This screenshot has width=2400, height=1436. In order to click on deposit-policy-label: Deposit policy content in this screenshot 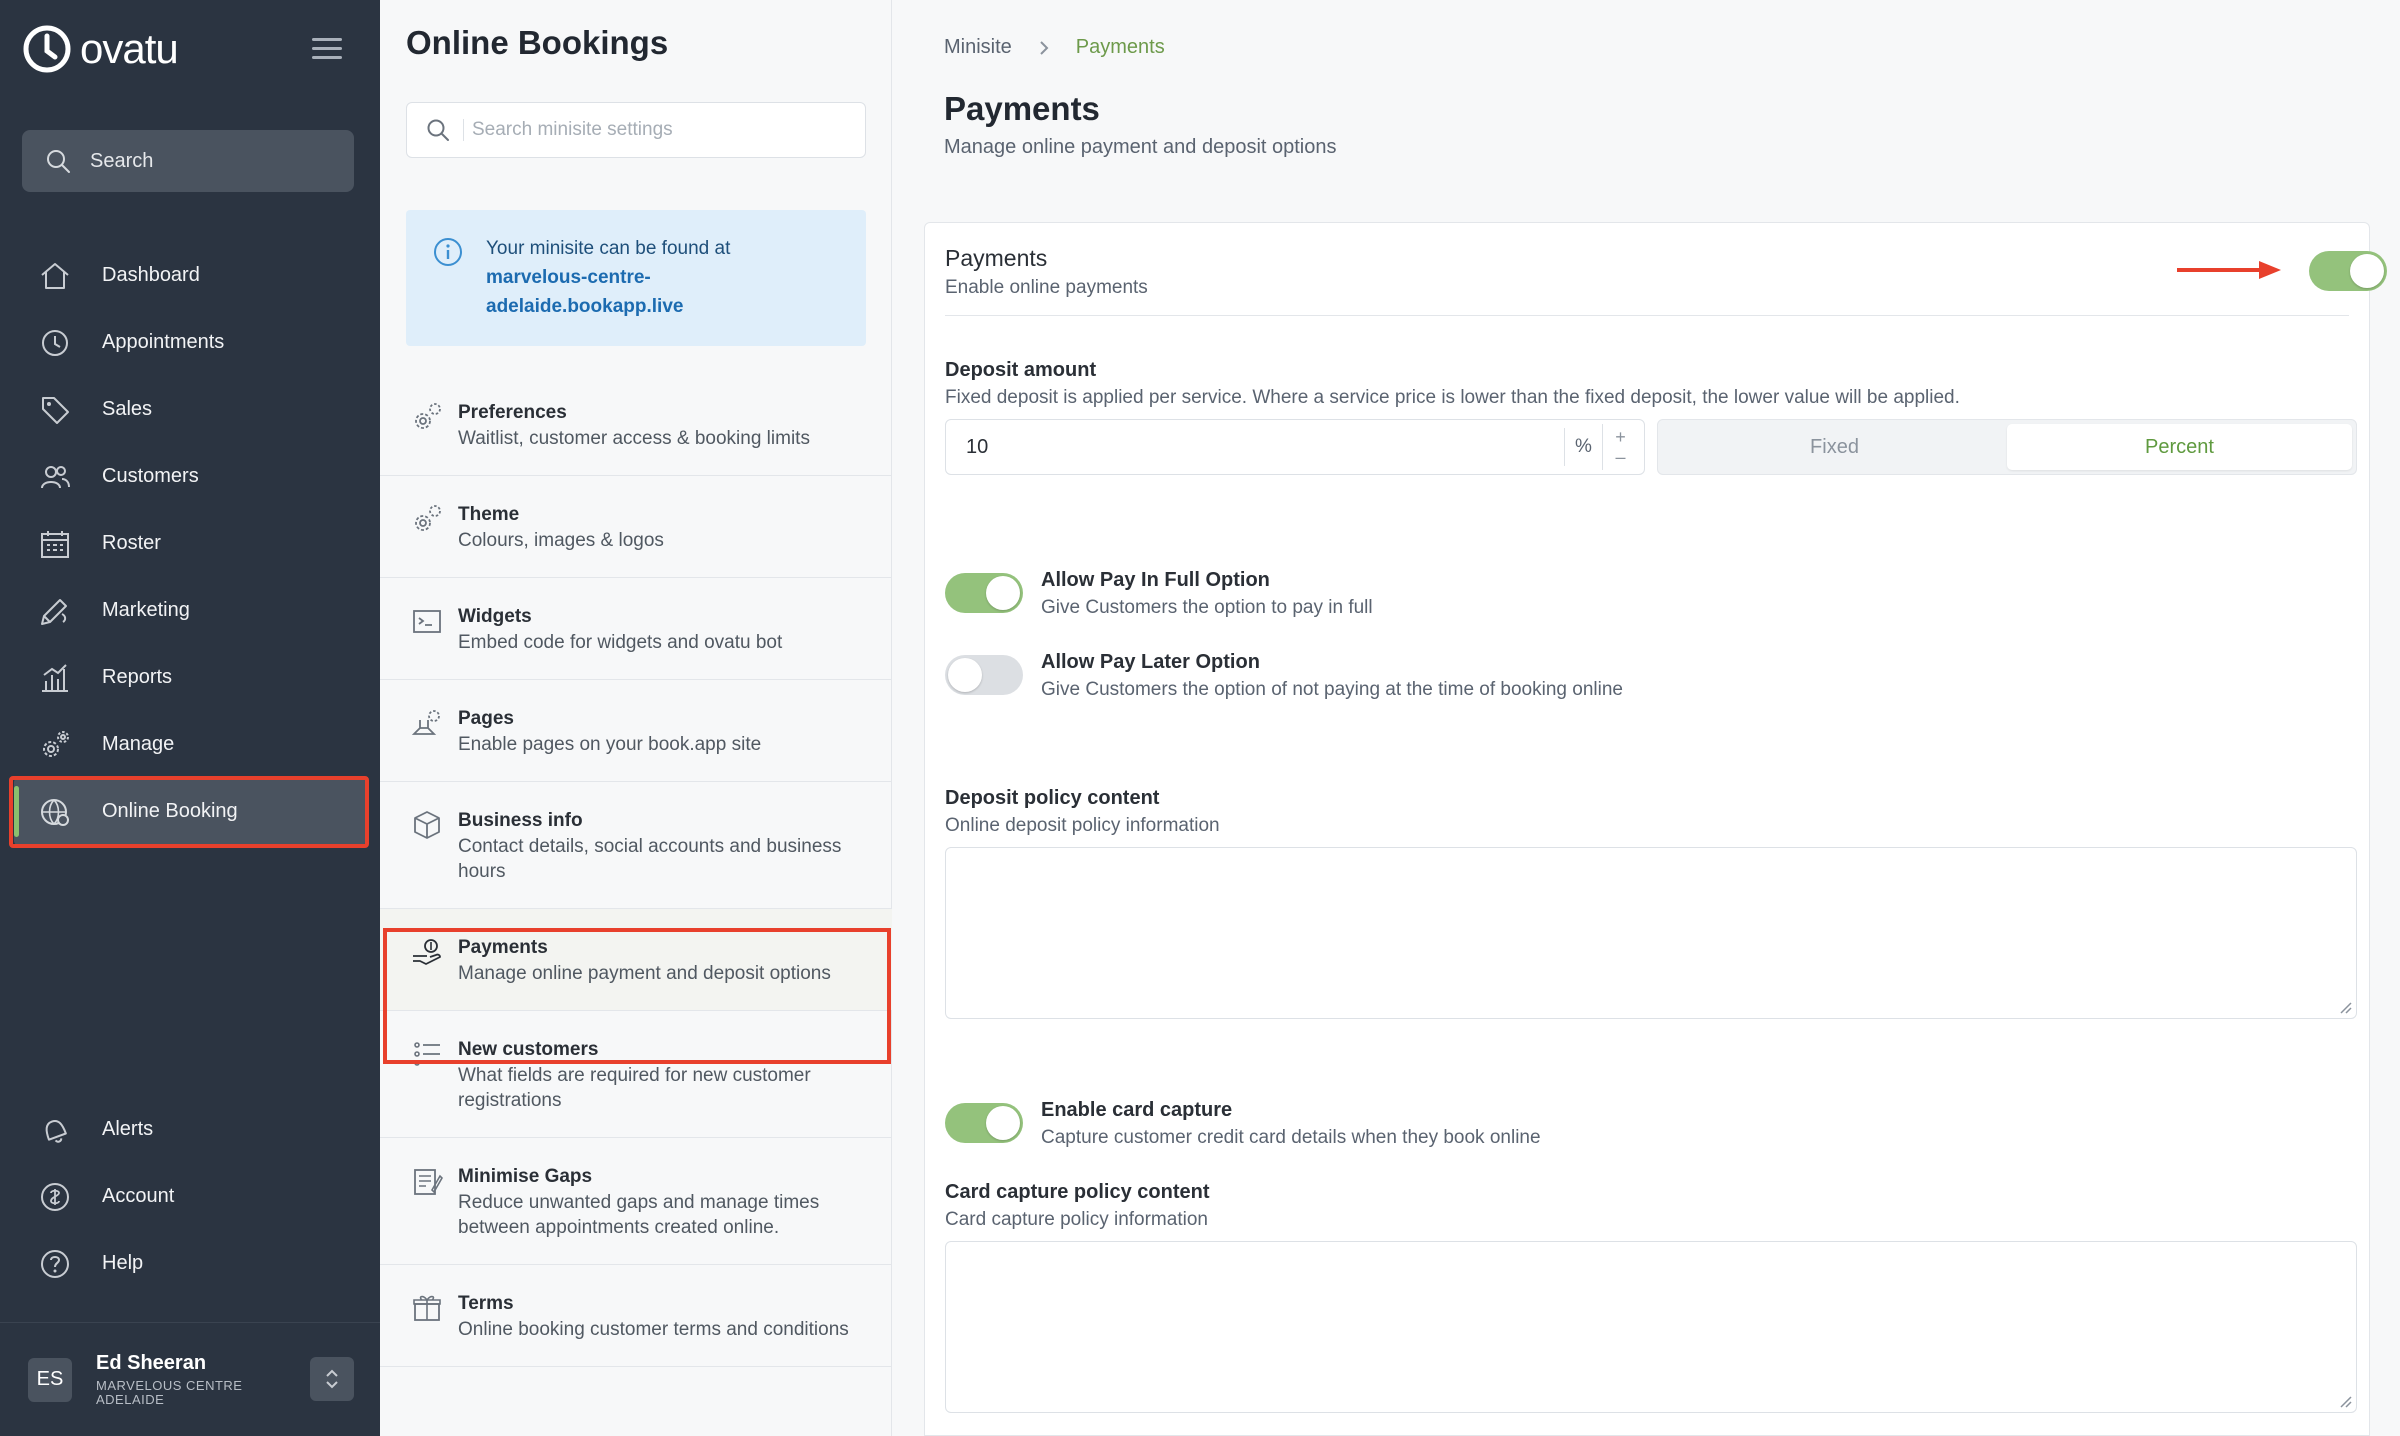, I will do `click(1052, 798)`.